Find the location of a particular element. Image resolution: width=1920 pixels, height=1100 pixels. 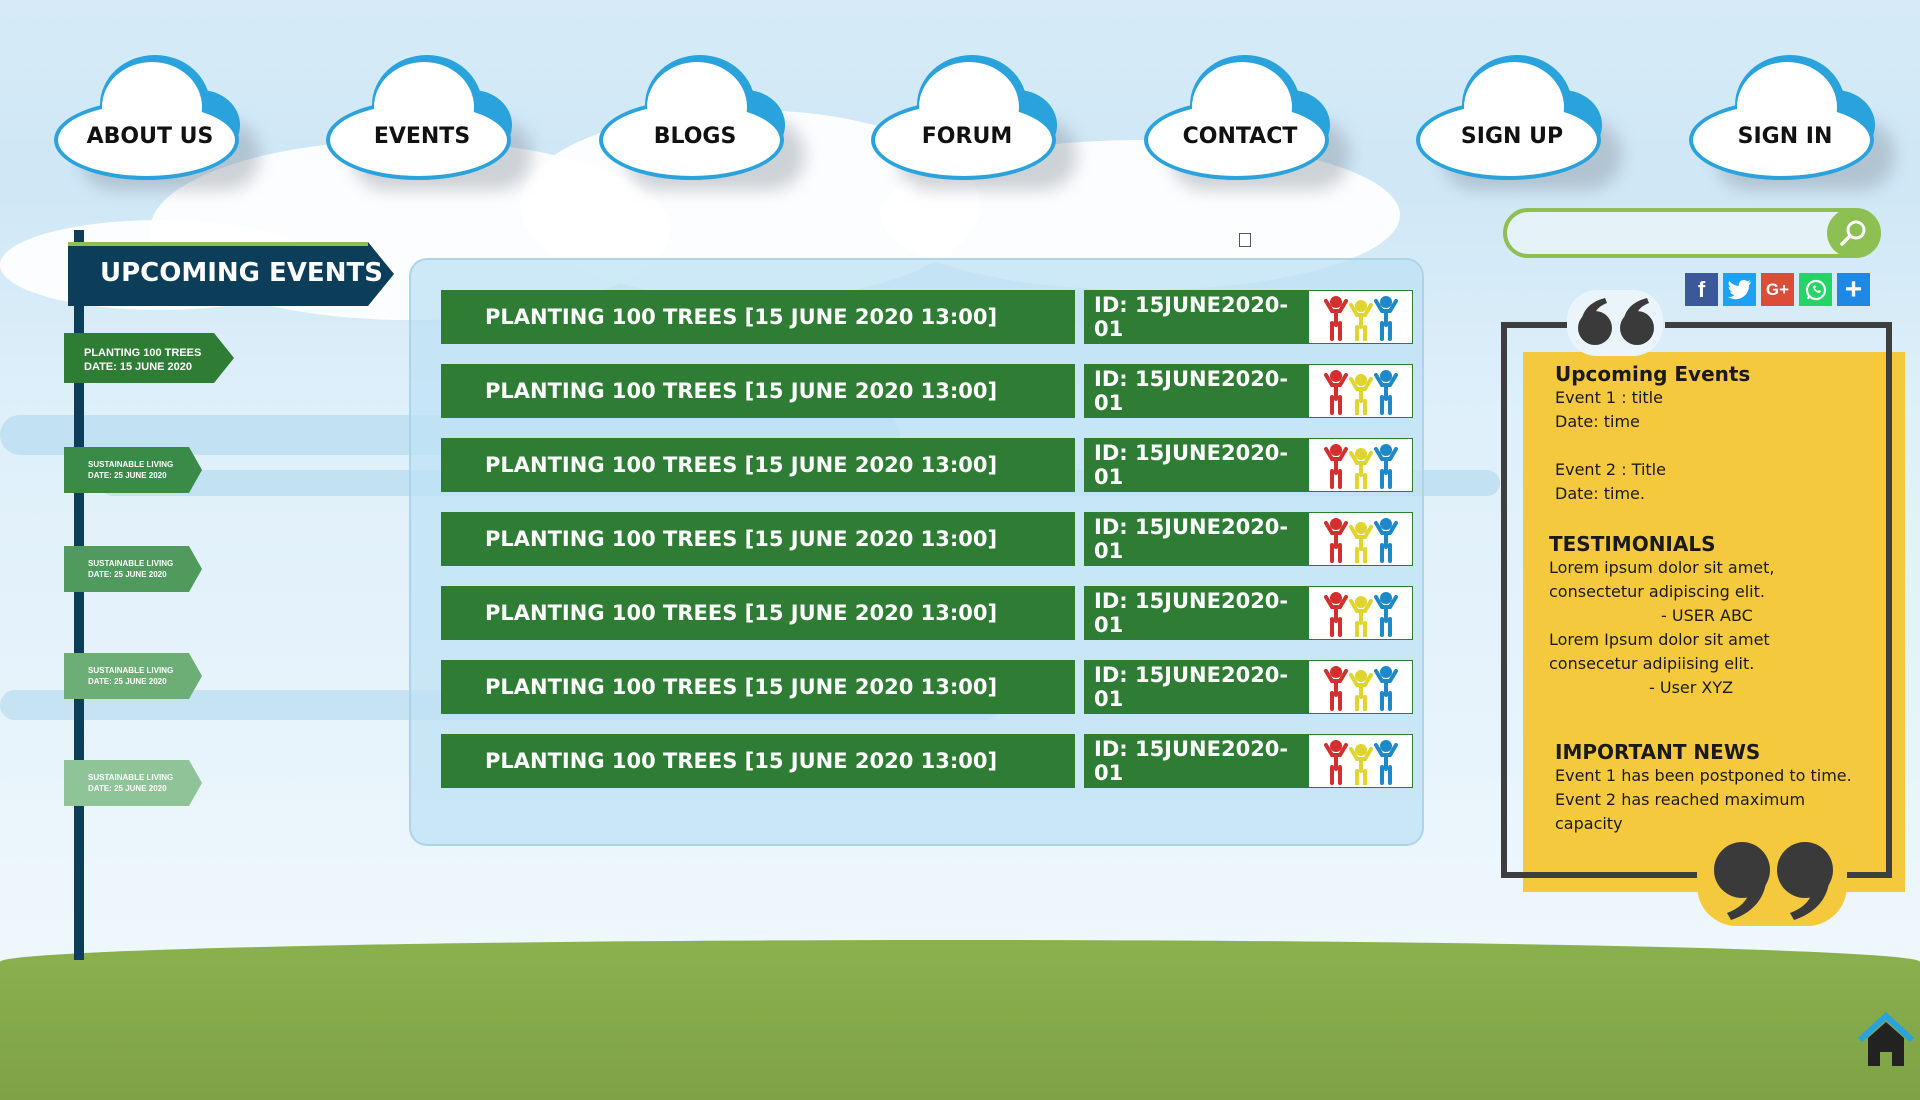

testimonial-text: Lorem Ipsum dolor sit amet is located at coordinates (1659, 639).